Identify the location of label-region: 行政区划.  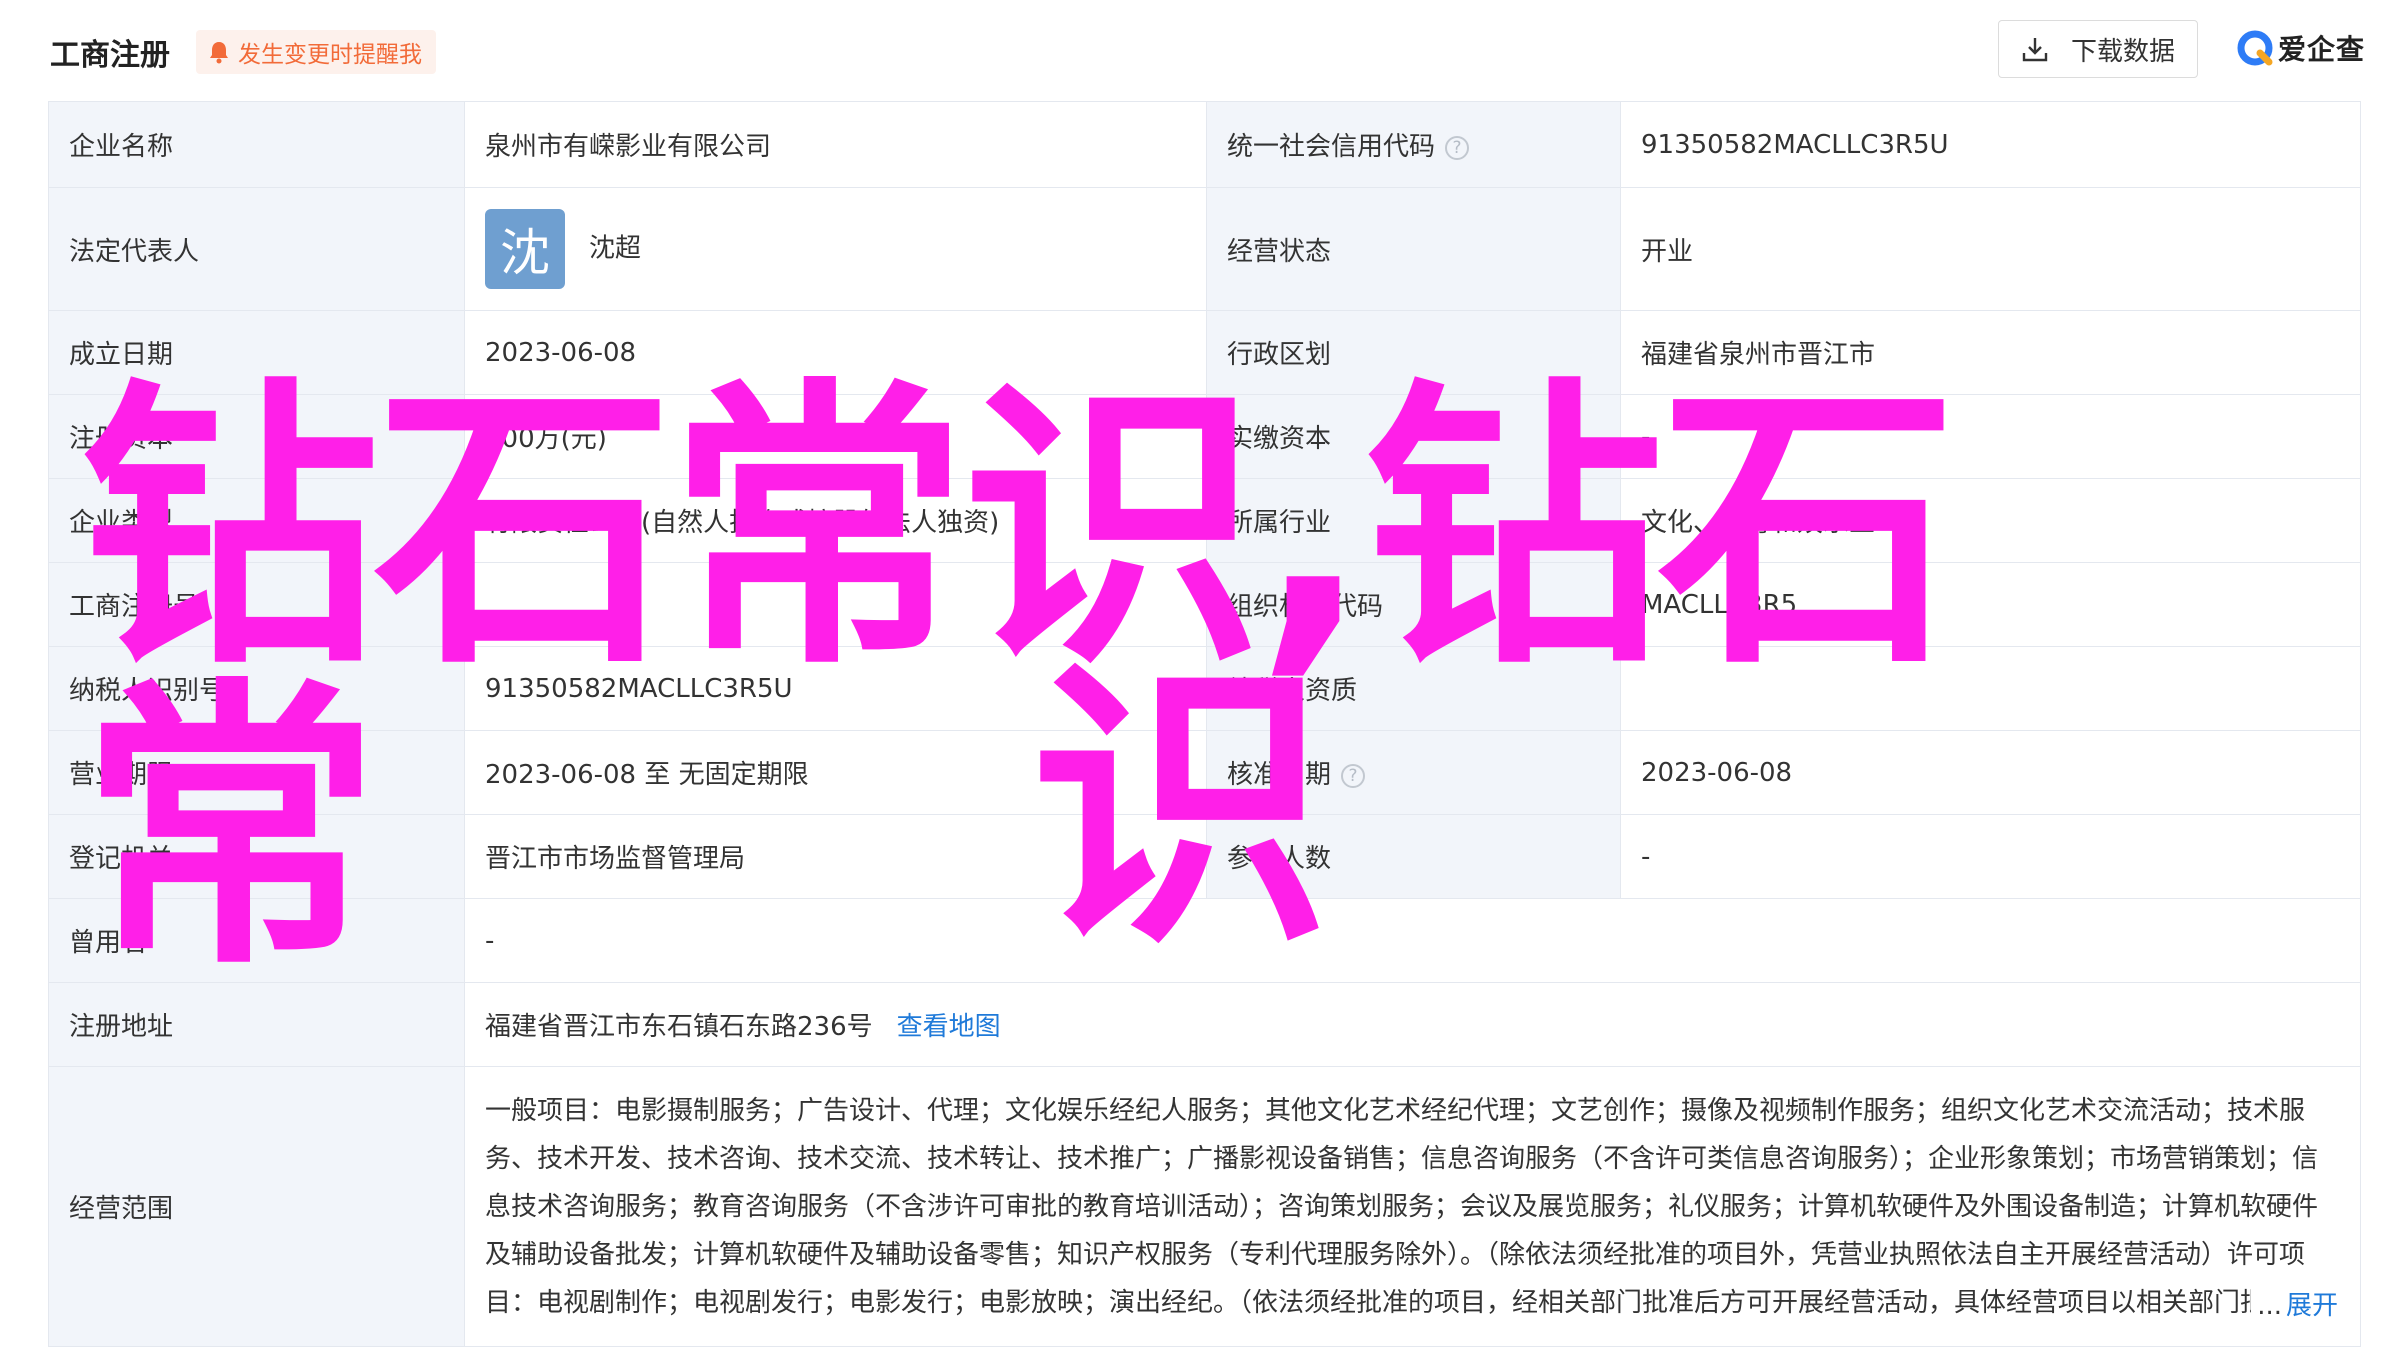
(1413, 352).